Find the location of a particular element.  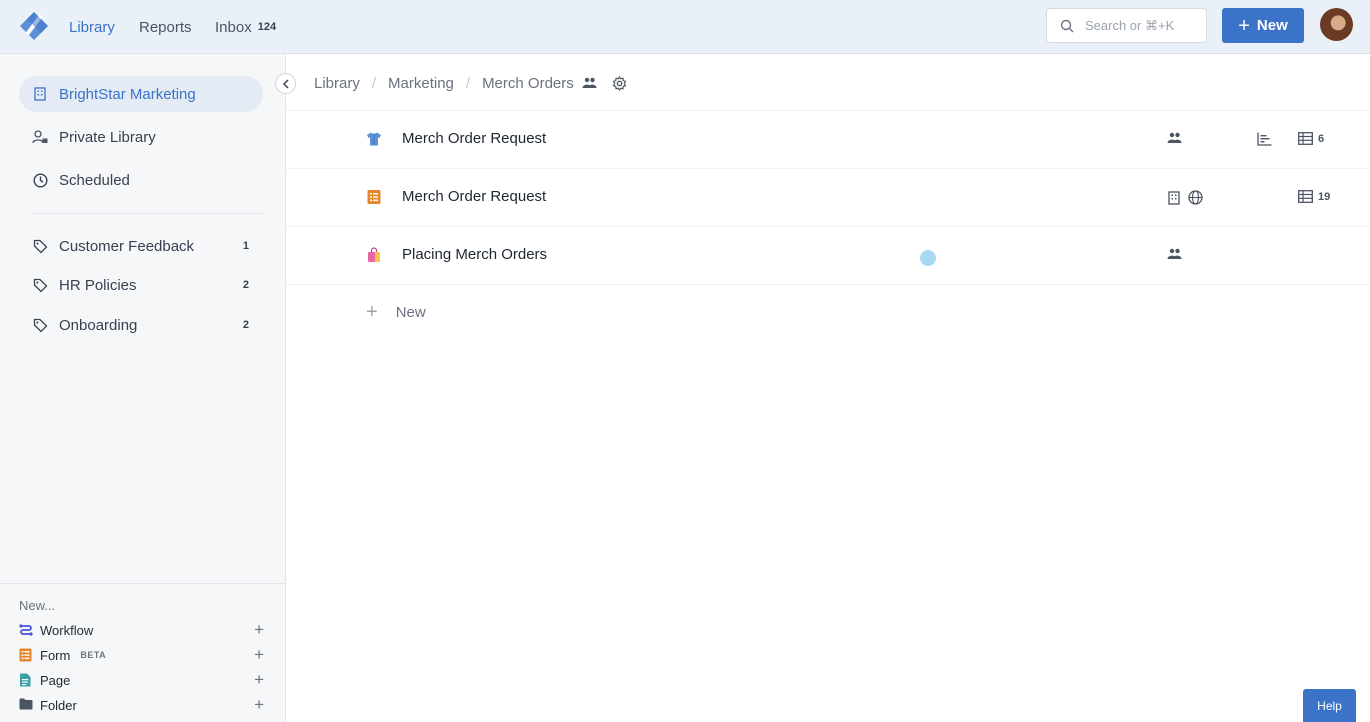

sidebar-item-private-library: Private Library is located at coordinates (141, 137).